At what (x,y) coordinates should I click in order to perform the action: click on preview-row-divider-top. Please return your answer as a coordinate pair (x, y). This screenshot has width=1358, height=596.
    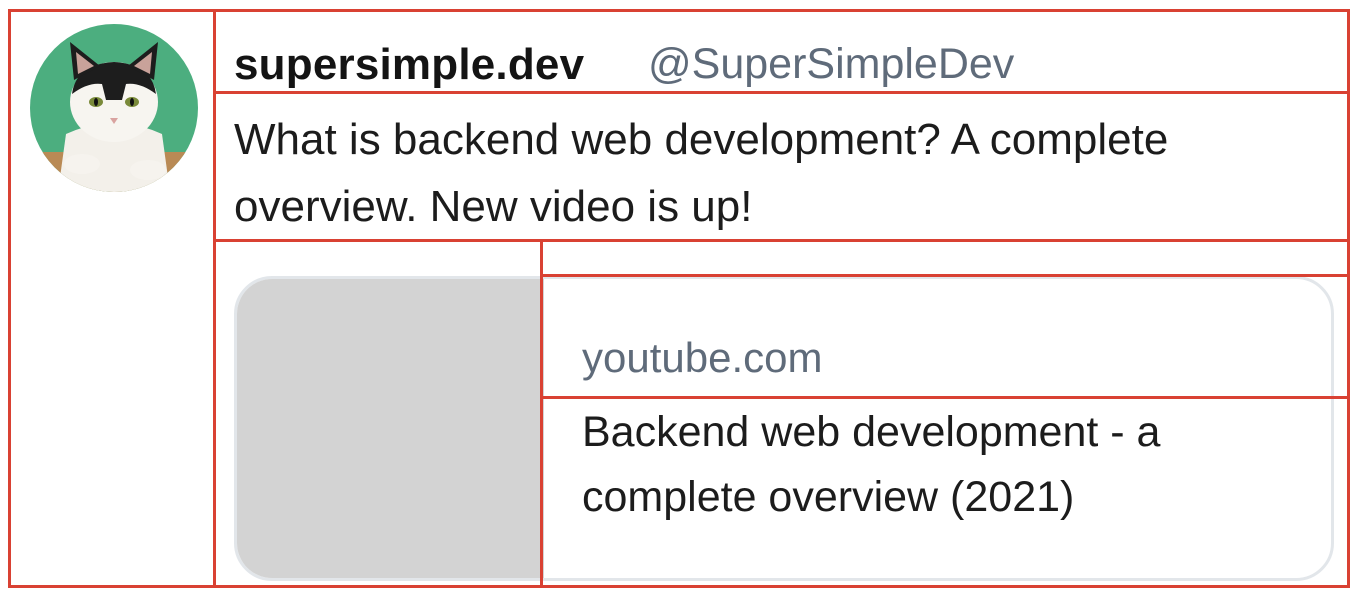
    Looking at the image, I should click on (946, 275).